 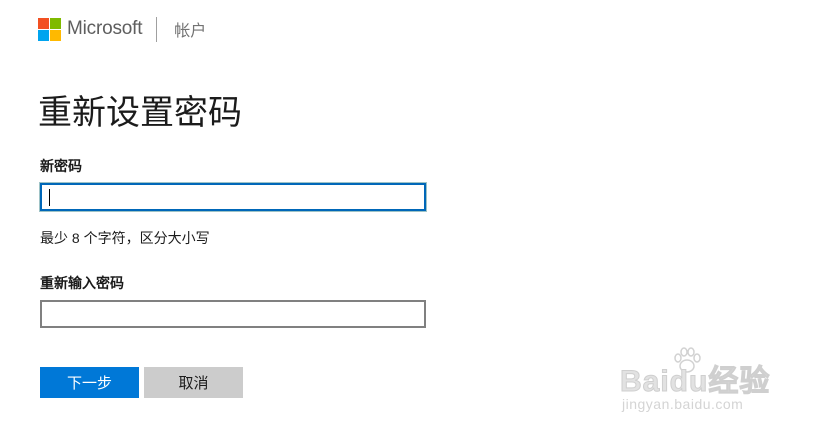 I want to click on watermark: Baidu经验 jingyan.baidu.com, so click(x=709, y=384).